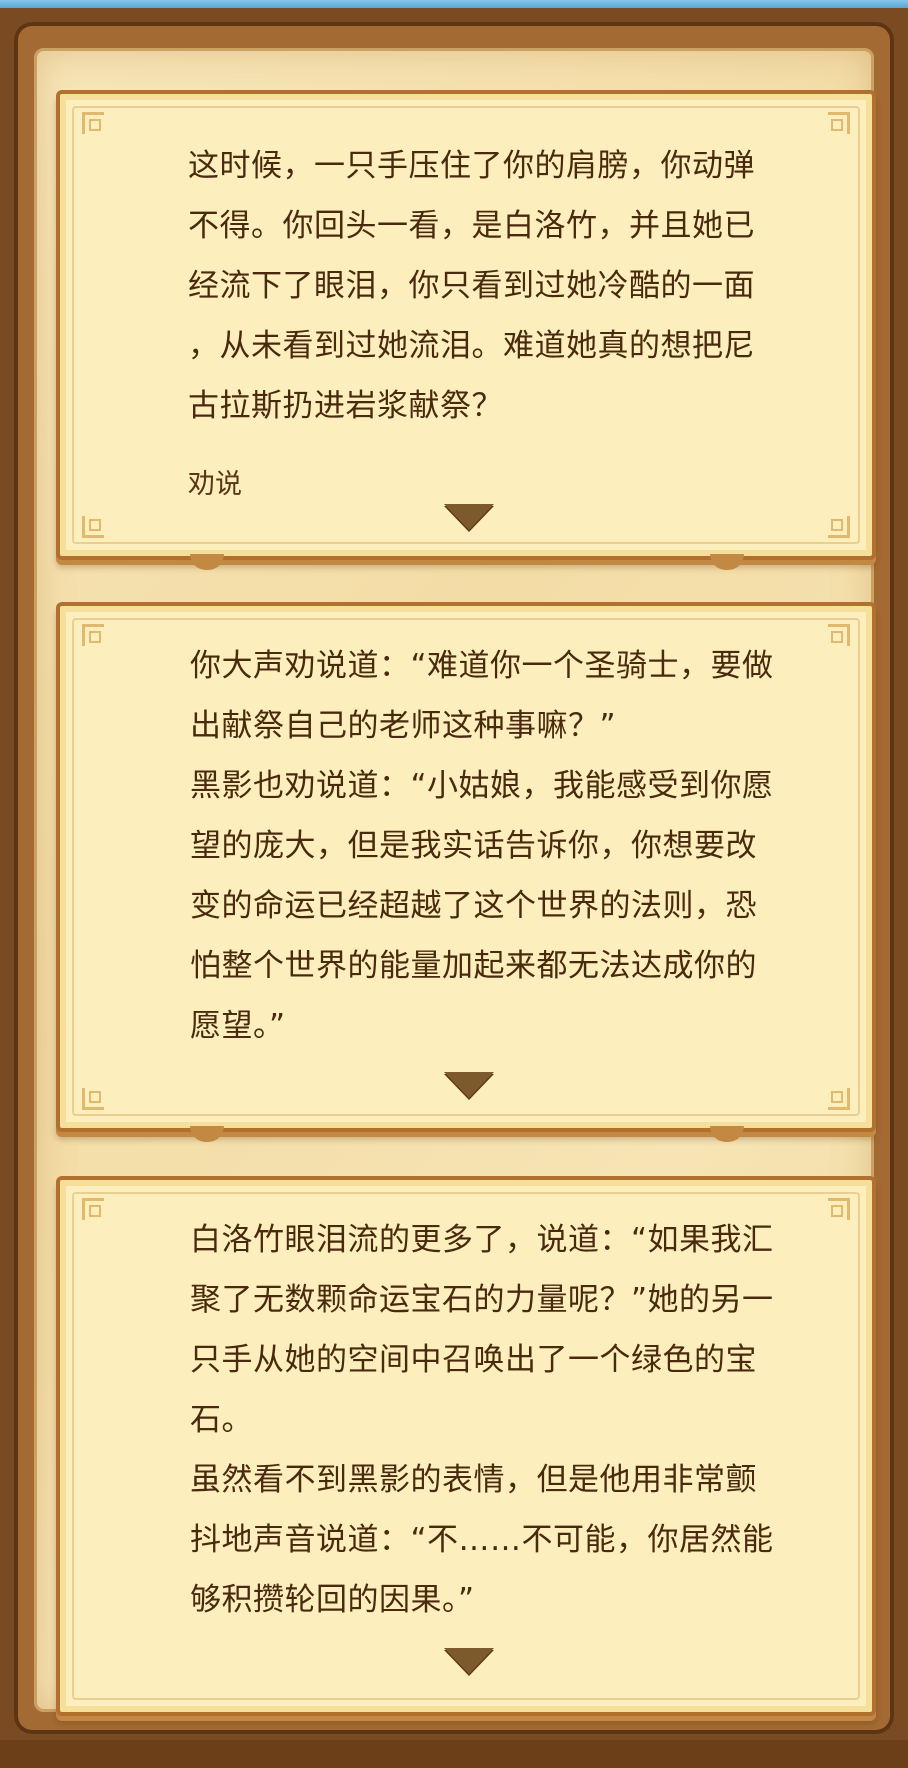 Image resolution: width=908 pixels, height=1768 pixels. Describe the element at coordinates (345, 406) in the screenshot. I see `dialog-line: 古拉斯扔进岩浆献祭？` at that location.